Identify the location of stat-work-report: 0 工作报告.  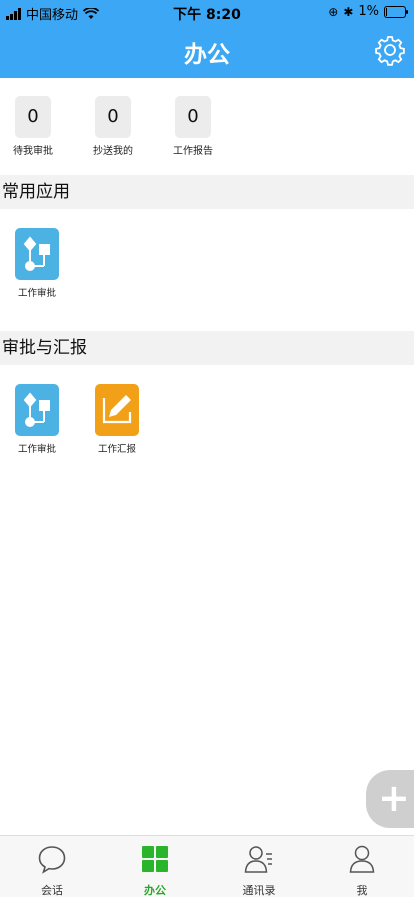
(193, 126).